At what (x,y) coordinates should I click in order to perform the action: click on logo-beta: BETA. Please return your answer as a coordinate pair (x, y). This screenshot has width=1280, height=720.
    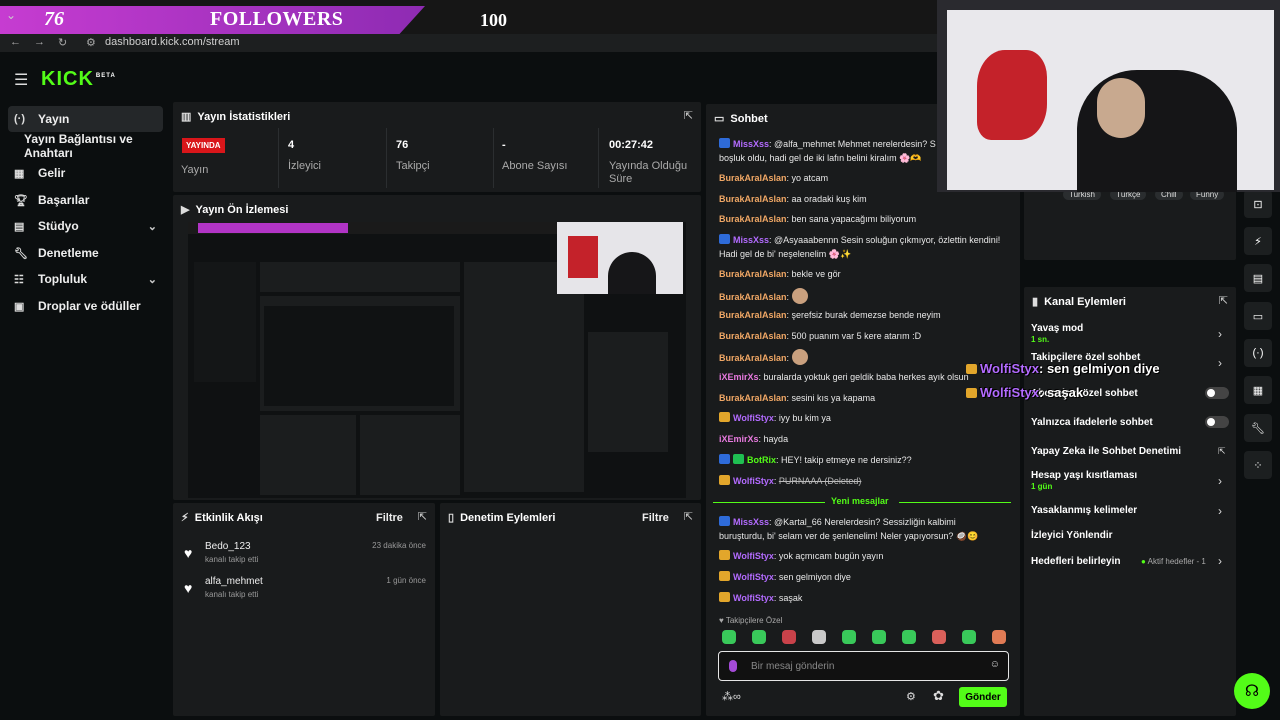
    Looking at the image, I should click on (105, 76).